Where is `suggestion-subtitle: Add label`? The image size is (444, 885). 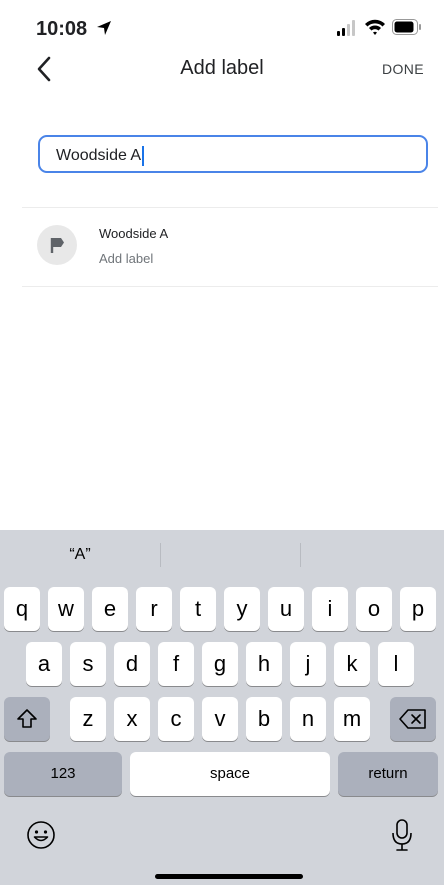
suggestion-subtitle: Add label is located at coordinates (126, 258).